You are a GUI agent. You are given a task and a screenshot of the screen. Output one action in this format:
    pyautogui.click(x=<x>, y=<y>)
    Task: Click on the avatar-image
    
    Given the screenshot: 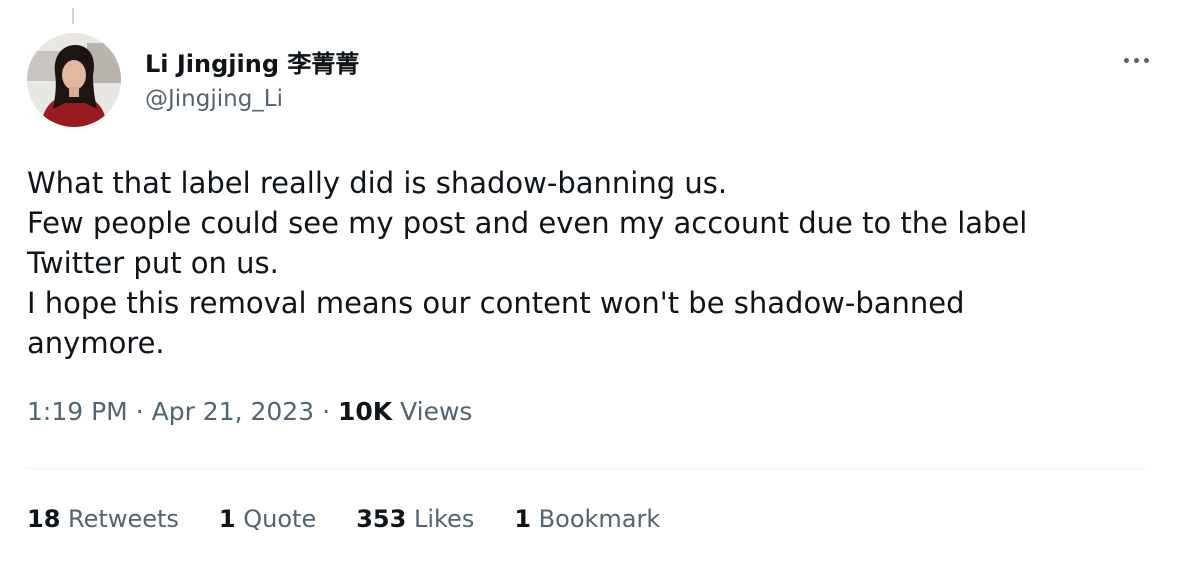 What is the action you would take?
    pyautogui.click(x=74, y=80)
    